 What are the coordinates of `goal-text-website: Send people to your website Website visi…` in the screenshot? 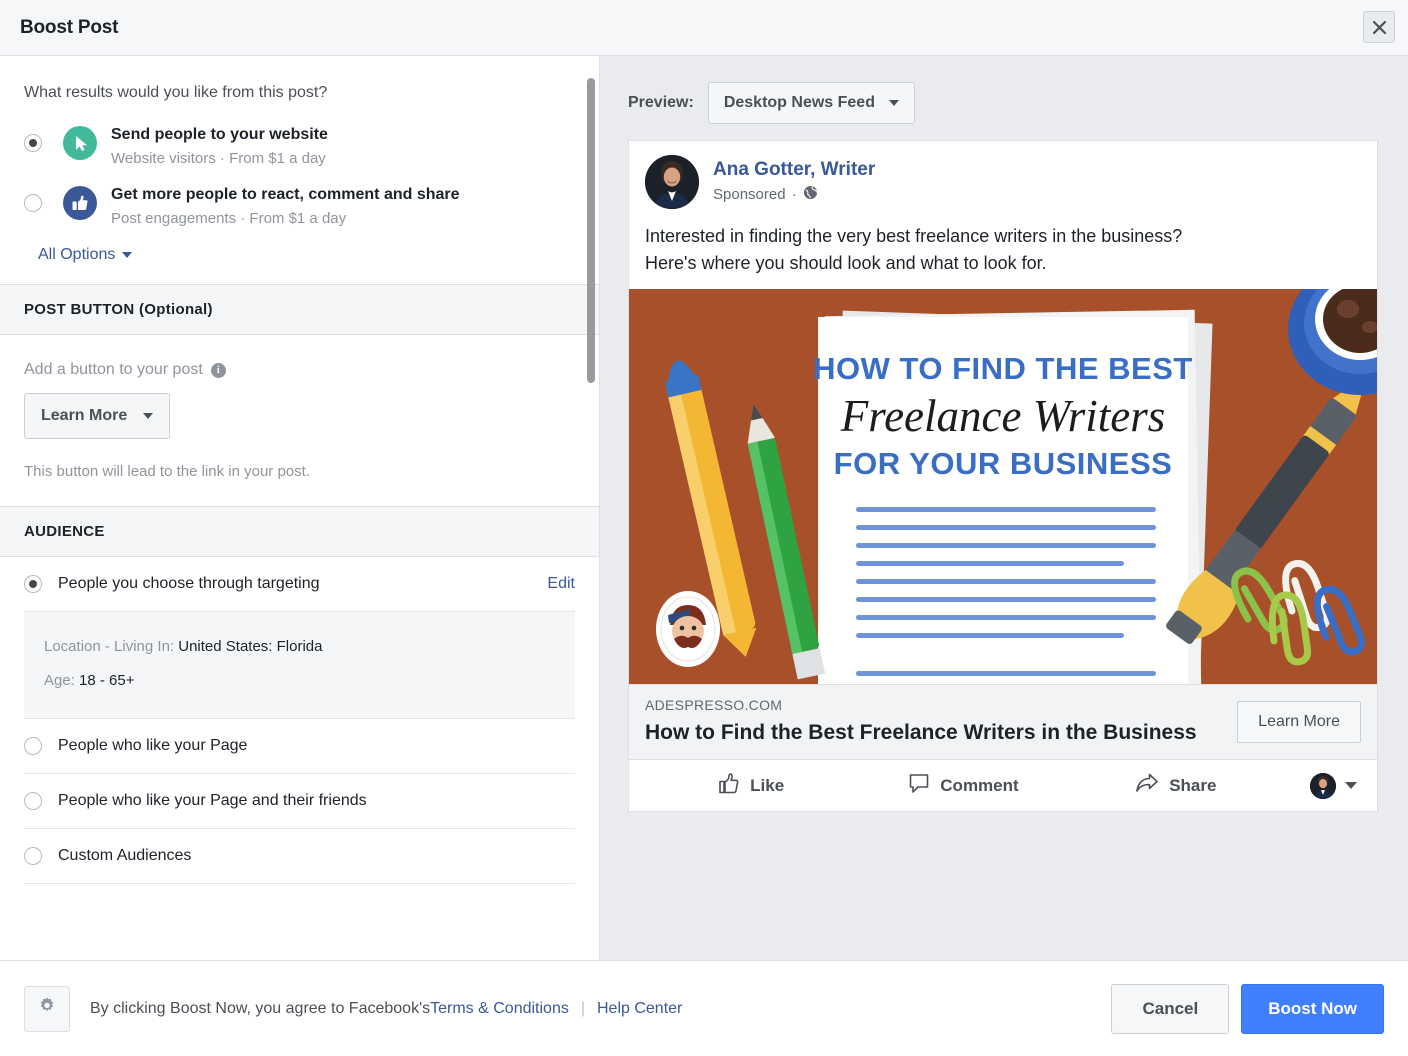 It's located at (219, 146).